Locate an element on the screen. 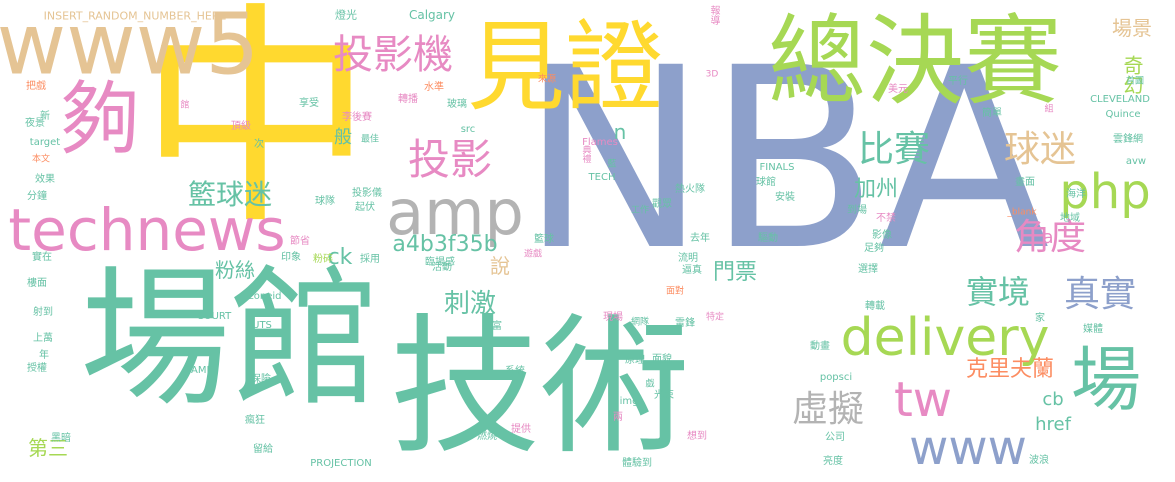 This screenshot has width=1175, height=482. word-cjk-46: 首圖 is located at coordinates (1135, 81).